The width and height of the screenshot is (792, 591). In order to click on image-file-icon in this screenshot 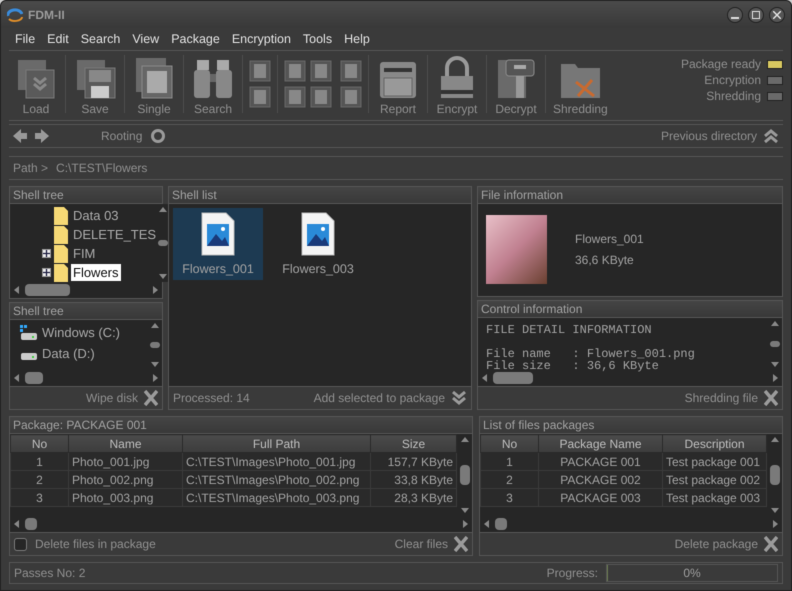, I will do `click(218, 234)`.